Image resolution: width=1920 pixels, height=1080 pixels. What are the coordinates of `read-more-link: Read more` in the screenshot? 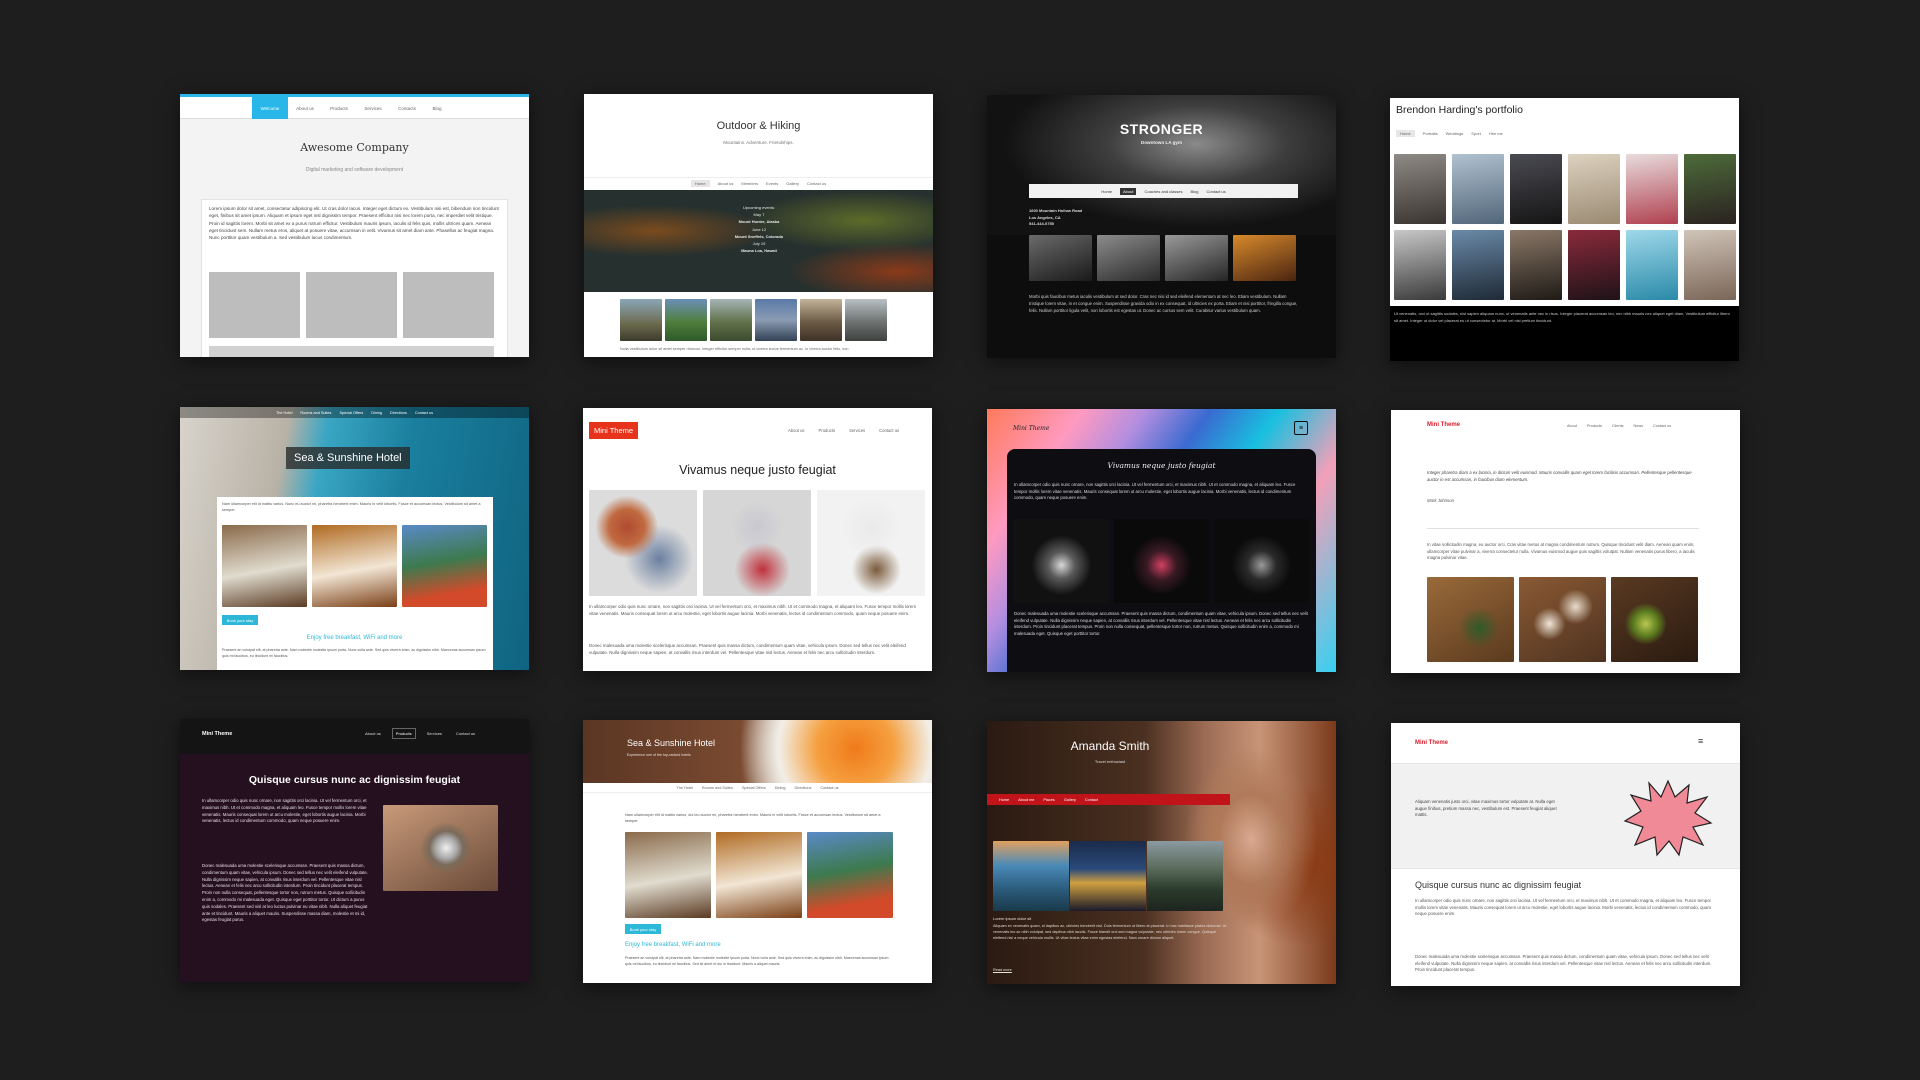 It's located at (1002, 970).